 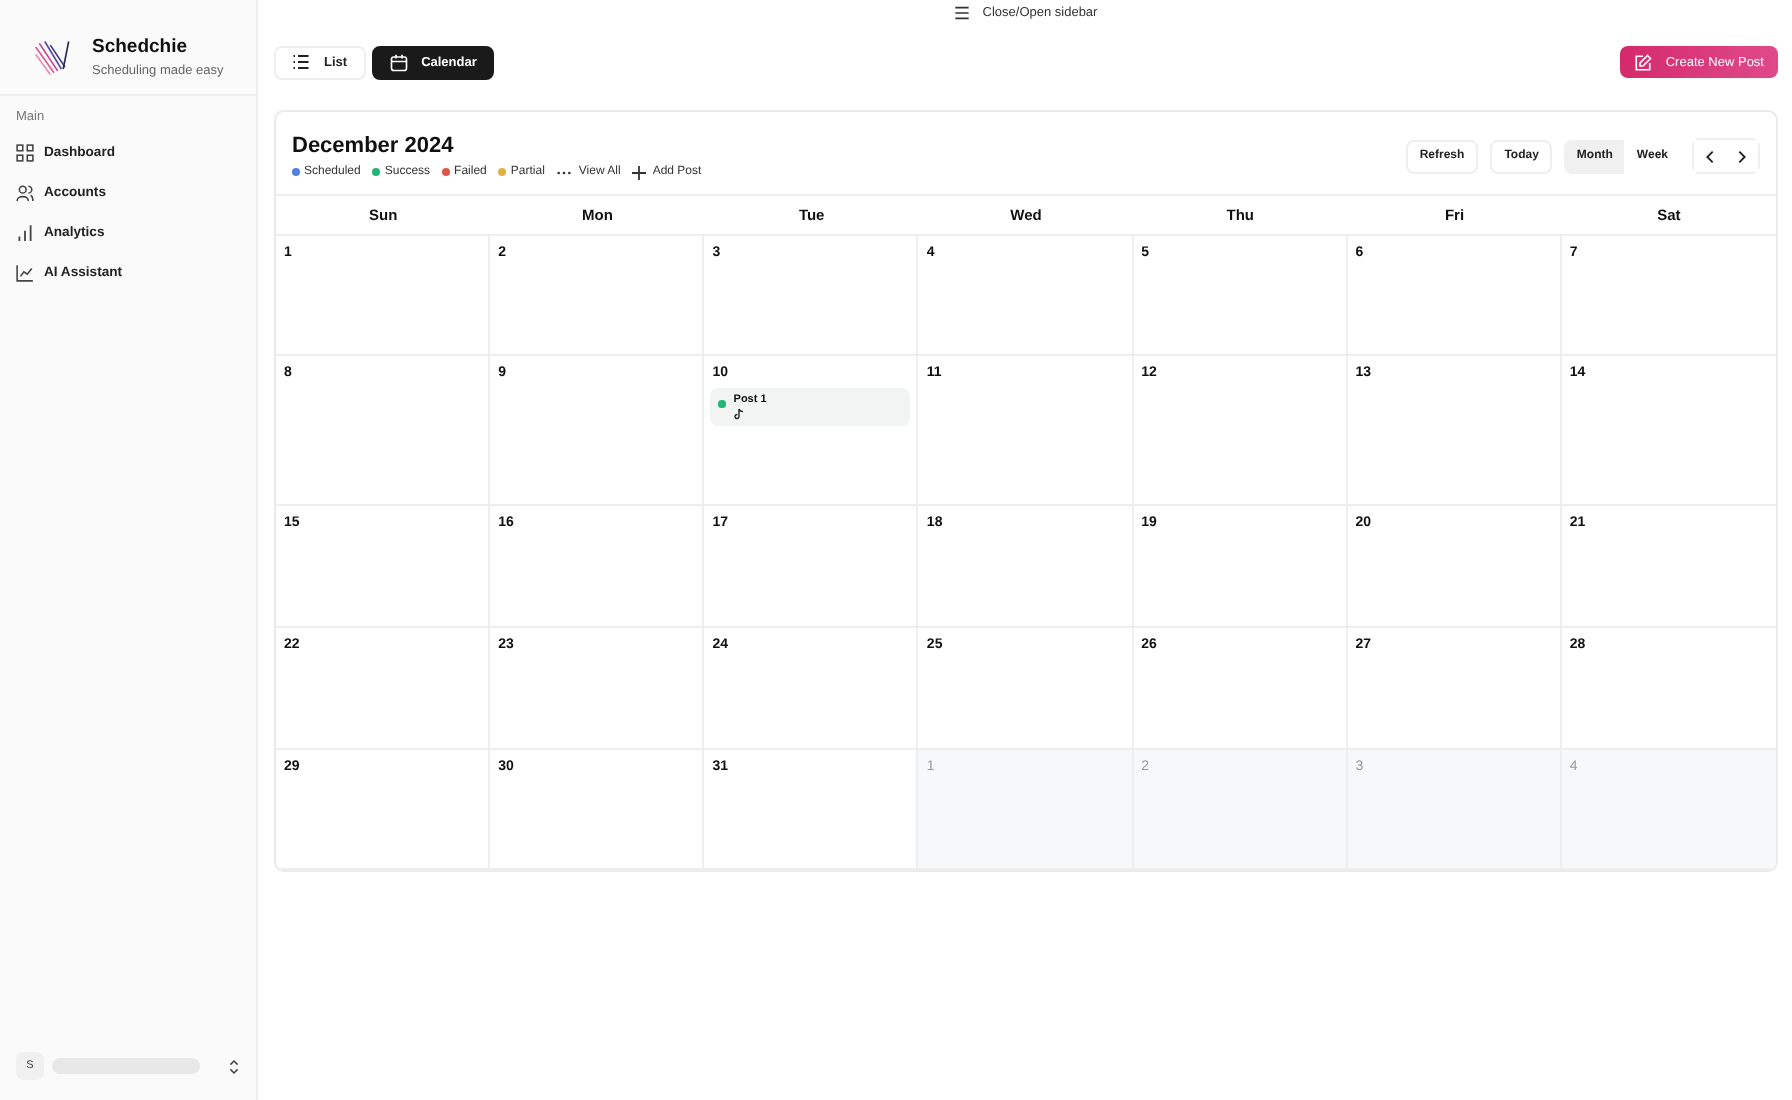 I want to click on edit-icon, so click(x=1642, y=62).